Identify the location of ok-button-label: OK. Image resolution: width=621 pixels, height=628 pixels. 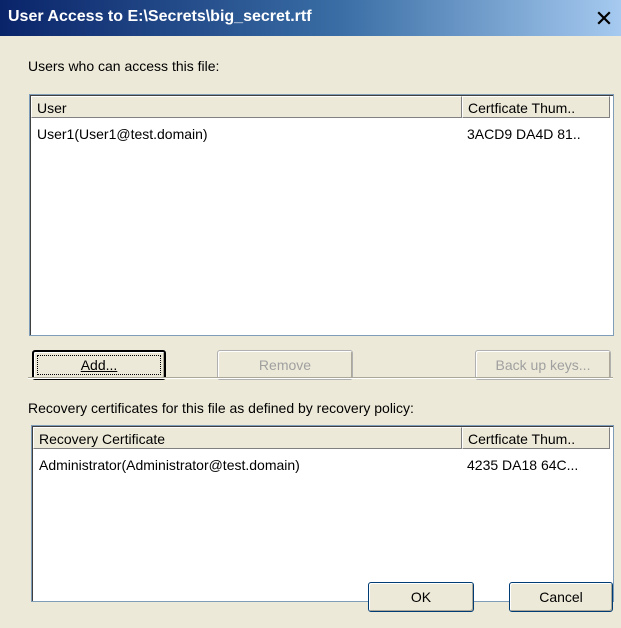
(421, 597).